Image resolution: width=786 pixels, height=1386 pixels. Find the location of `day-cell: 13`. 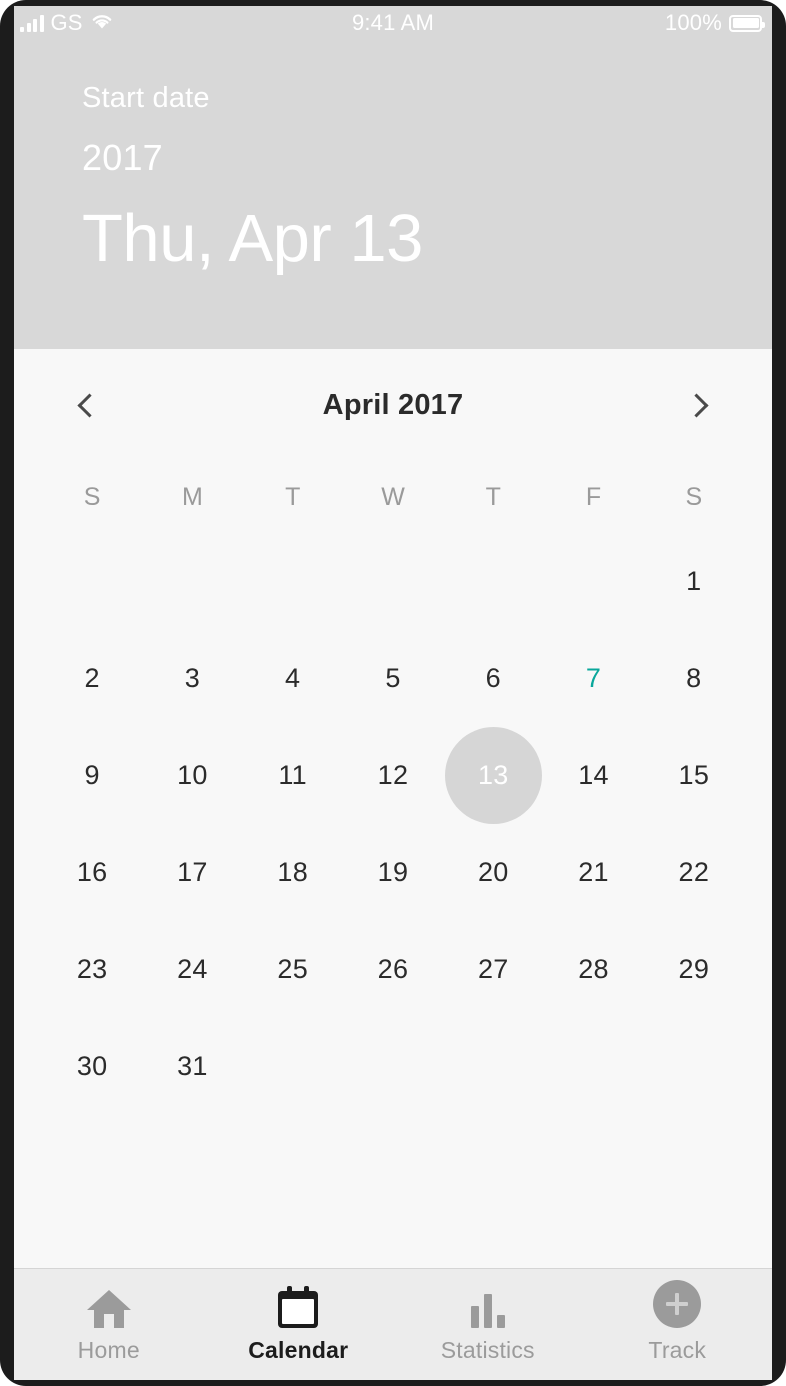

day-cell: 13 is located at coordinates (493, 775).